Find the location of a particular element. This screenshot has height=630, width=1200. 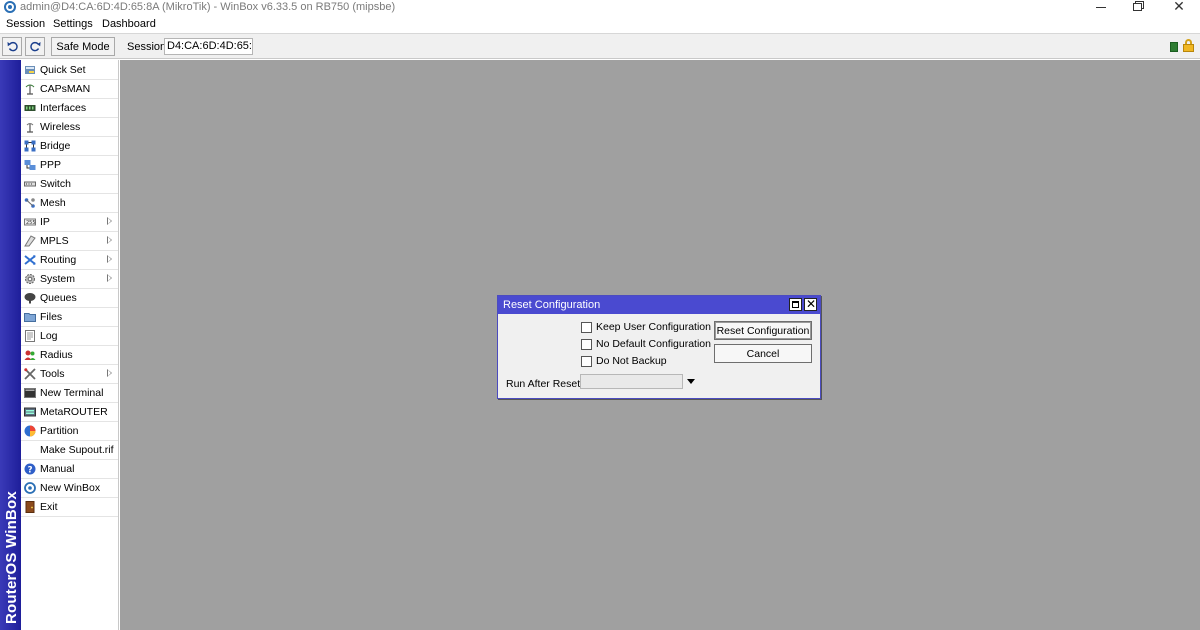

sidebar-item-system: System is located at coordinates (69, 279).